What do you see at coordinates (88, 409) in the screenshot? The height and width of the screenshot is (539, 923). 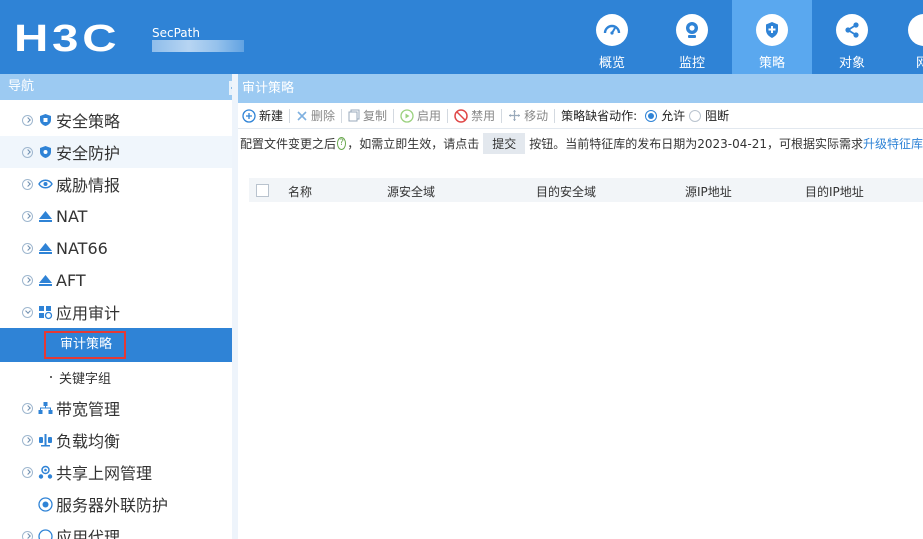 I see `sidebar-item-label: 带宽管理` at bounding box center [88, 409].